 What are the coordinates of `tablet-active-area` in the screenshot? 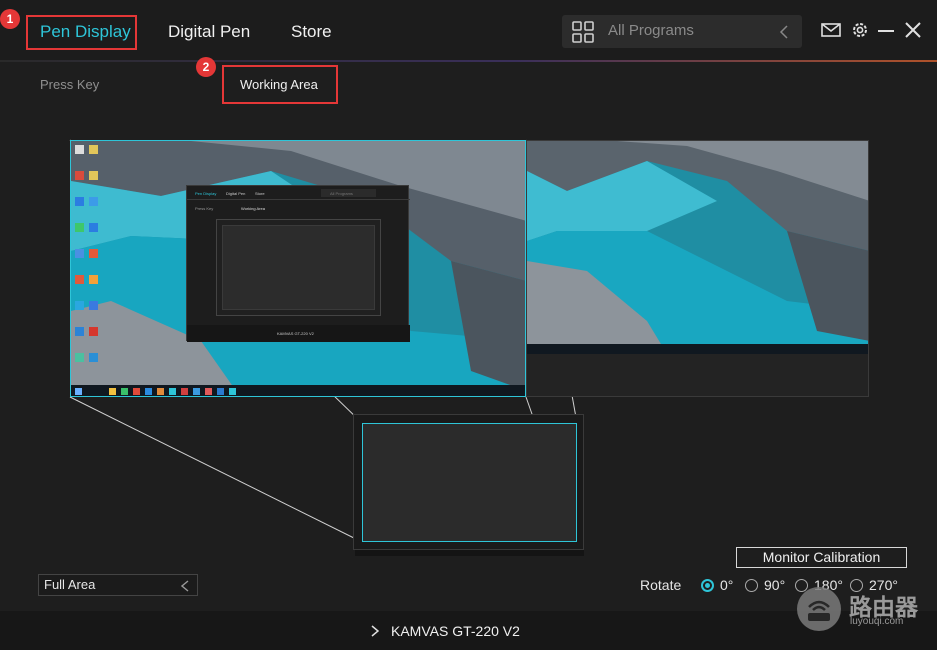 It's located at (469, 482).